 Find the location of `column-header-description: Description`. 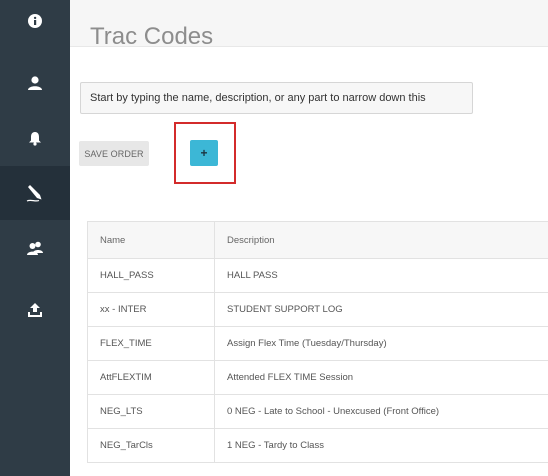

column-header-description: Description is located at coordinates (381, 240).